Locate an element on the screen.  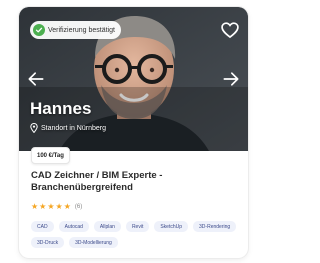
freelancer-name: Hannes is located at coordinates (61, 108).